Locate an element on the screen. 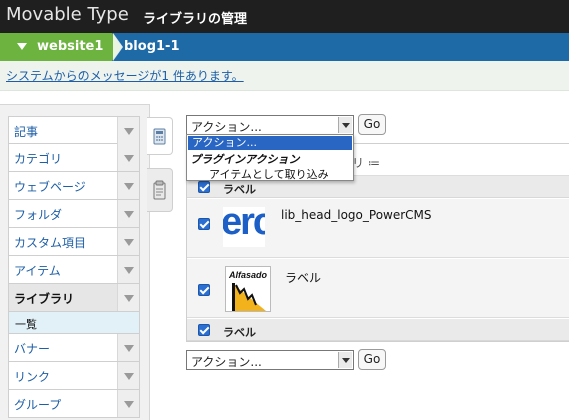 This screenshot has width=569, height=420. sidebar-item-label: バナー is located at coordinates (32, 348).